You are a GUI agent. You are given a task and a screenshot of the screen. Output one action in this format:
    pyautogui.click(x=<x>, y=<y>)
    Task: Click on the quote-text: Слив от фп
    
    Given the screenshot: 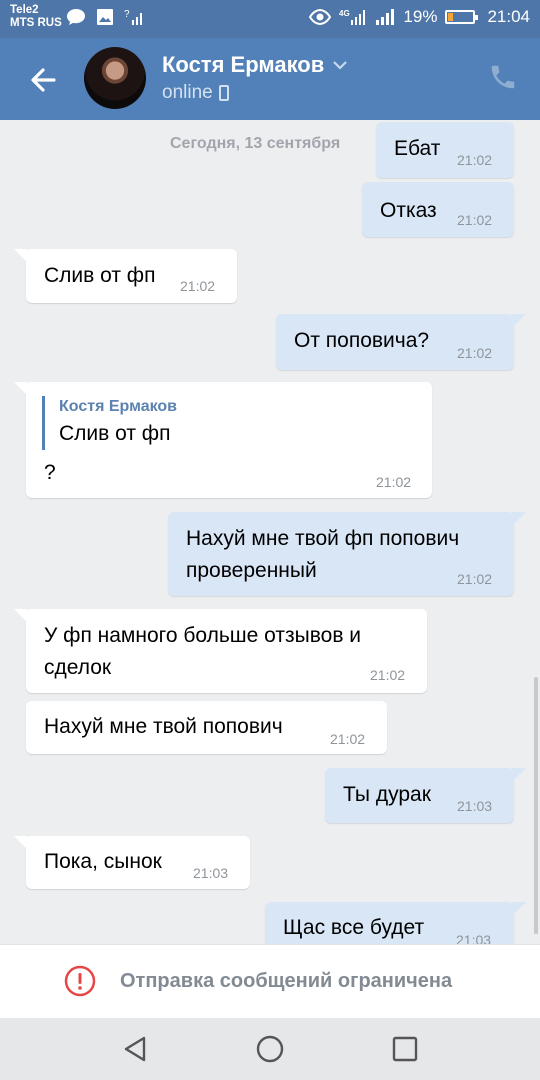 What is the action you would take?
    pyautogui.click(x=115, y=433)
    